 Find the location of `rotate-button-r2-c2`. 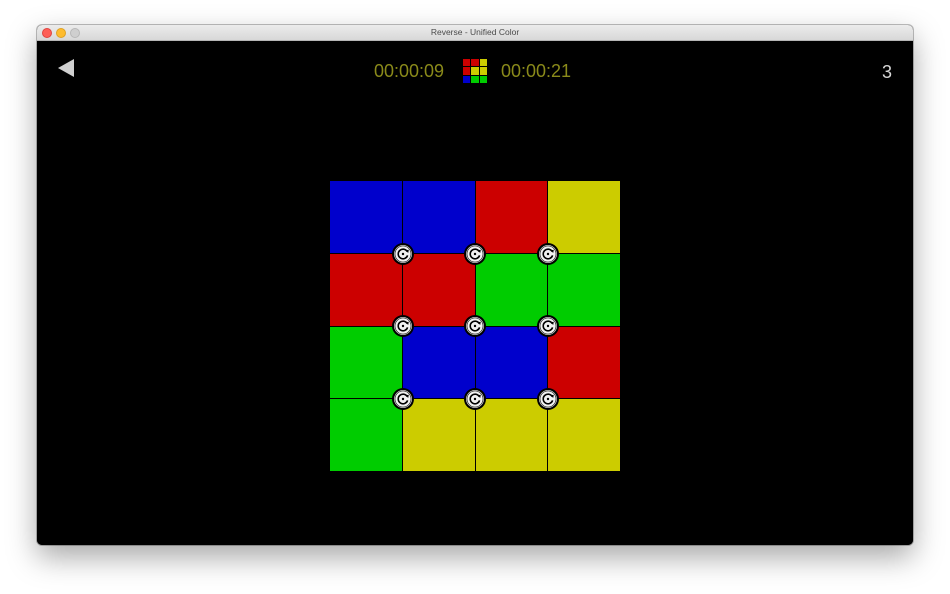

rotate-button-r2-c2 is located at coordinates (475, 326).